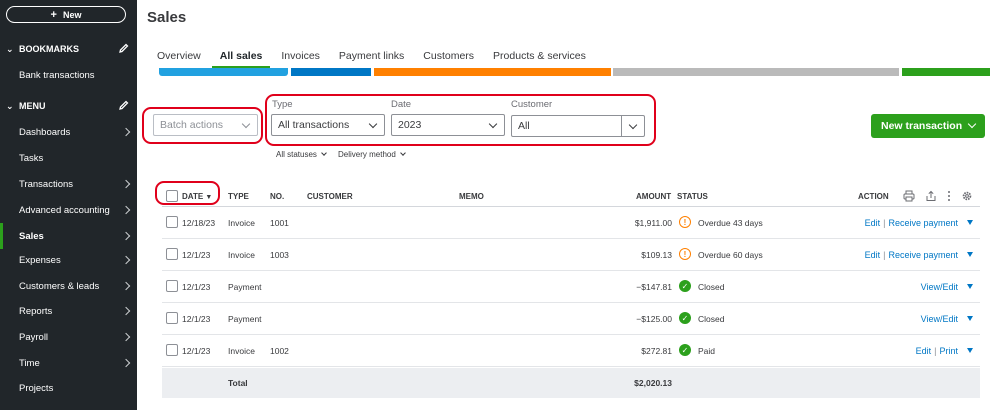  Describe the element at coordinates (873, 196) in the screenshot. I see `column-header-action: ACTION` at that location.